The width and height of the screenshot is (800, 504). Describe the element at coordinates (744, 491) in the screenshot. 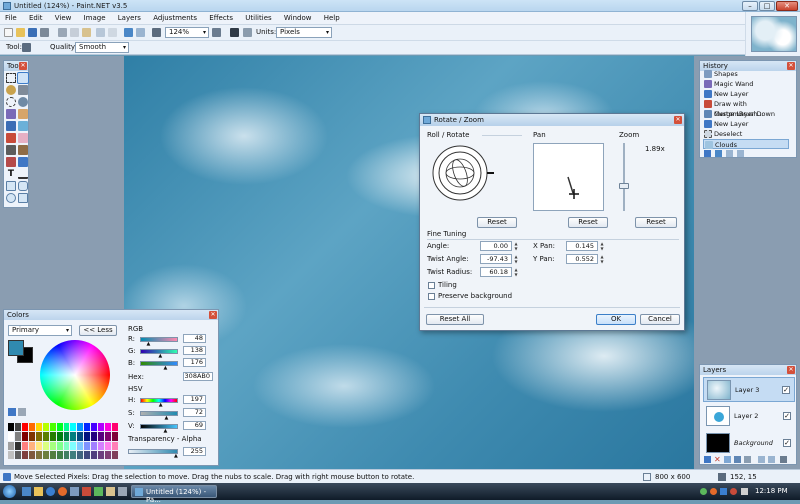

I see `volume-icon` at that location.